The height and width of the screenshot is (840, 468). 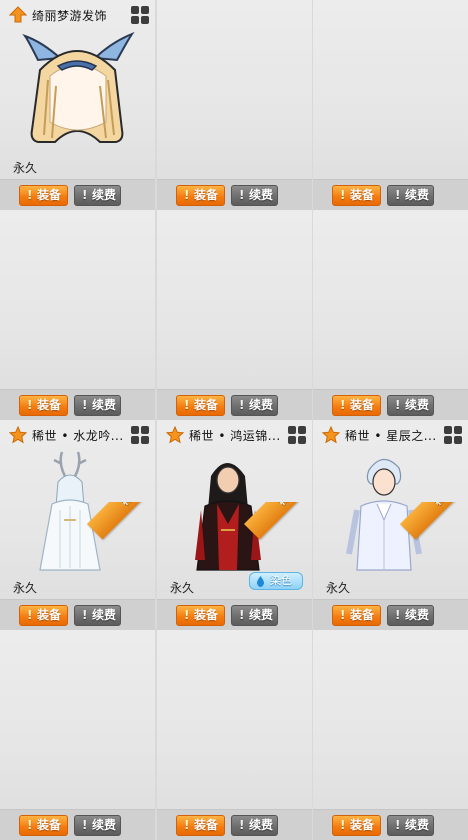 I want to click on item-header: 绮丽梦游发饰, so click(x=77, y=15).